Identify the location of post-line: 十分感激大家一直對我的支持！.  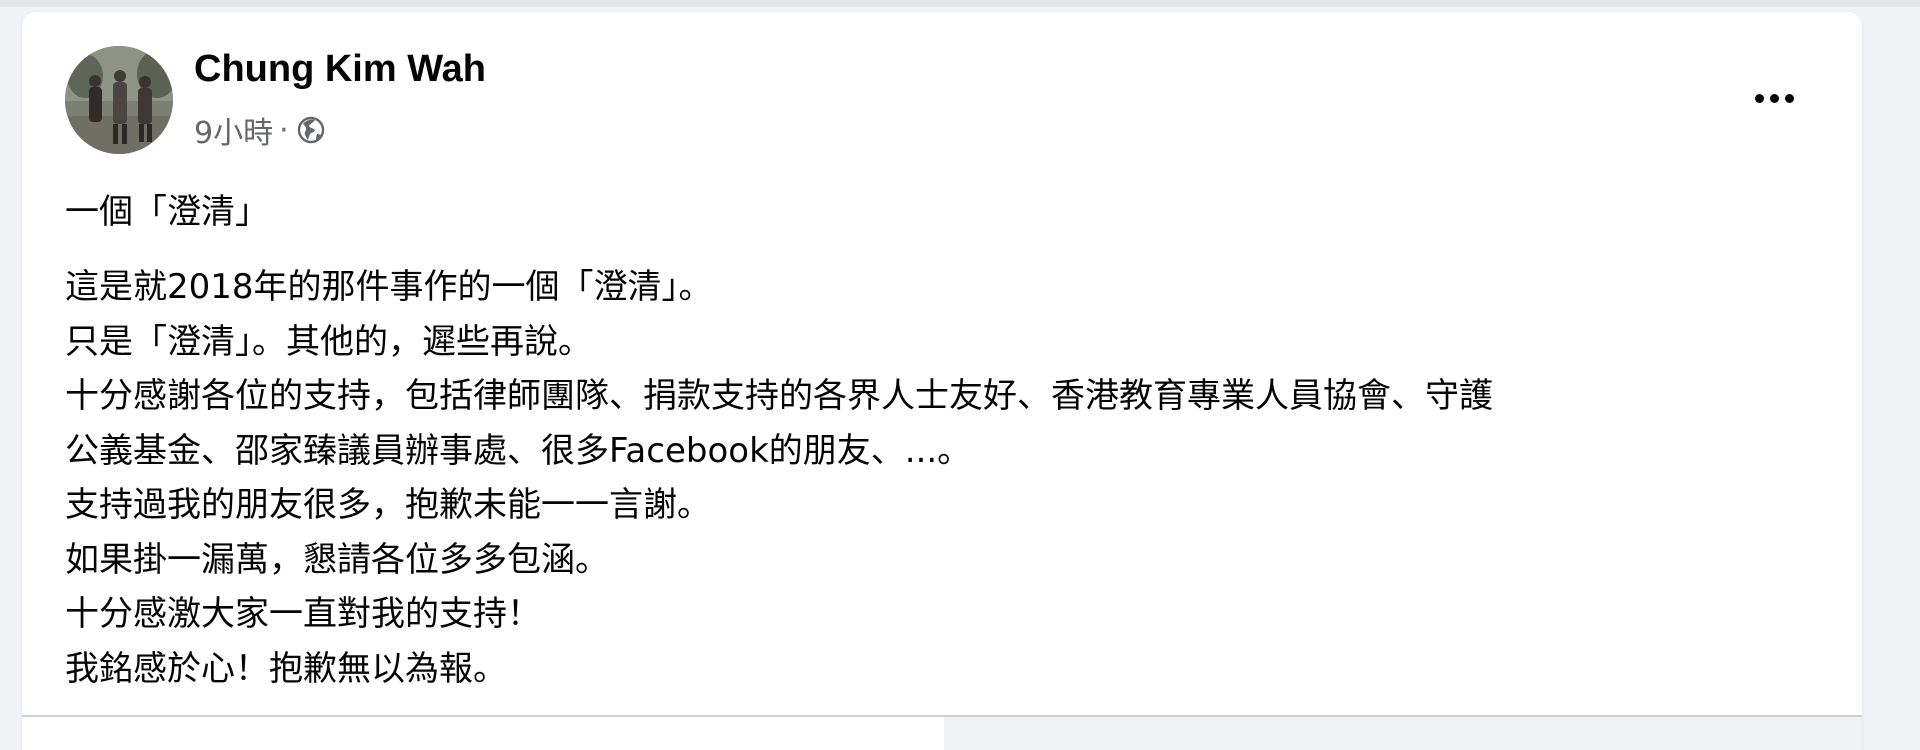
(303, 614).